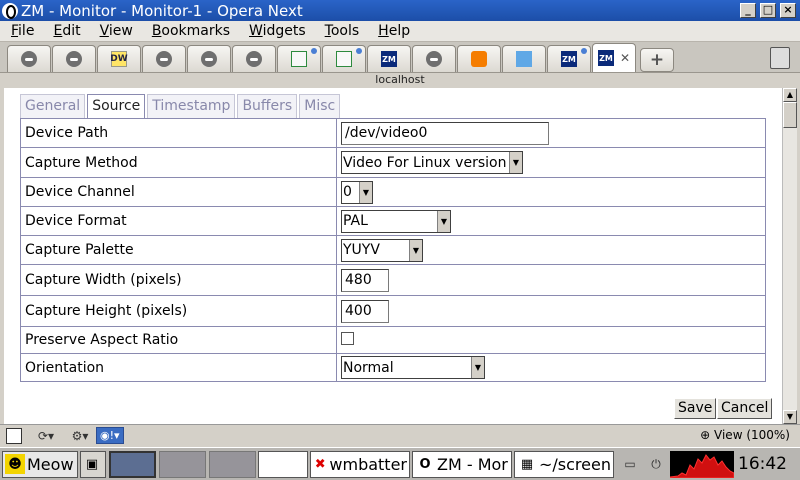  Describe the element at coordinates (790, 115) in the screenshot. I see `scrollbar-thumb` at that location.